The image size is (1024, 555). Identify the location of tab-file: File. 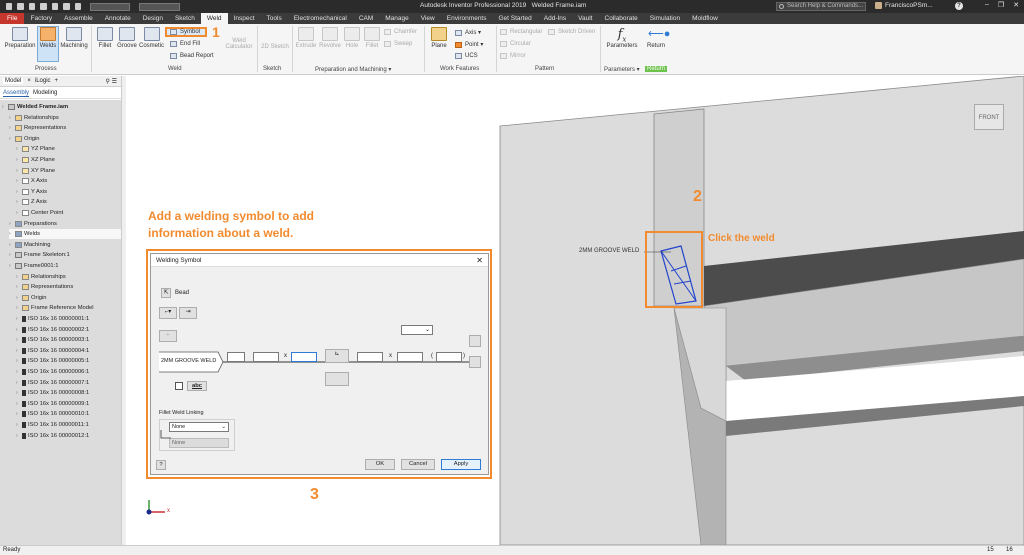
(12, 18).